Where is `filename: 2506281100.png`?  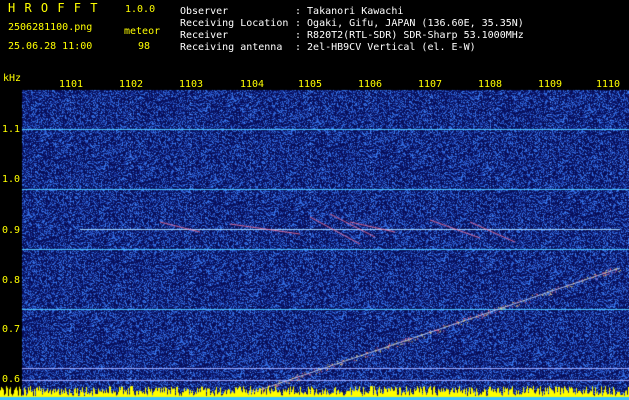 filename: 2506281100.png is located at coordinates (50, 27).